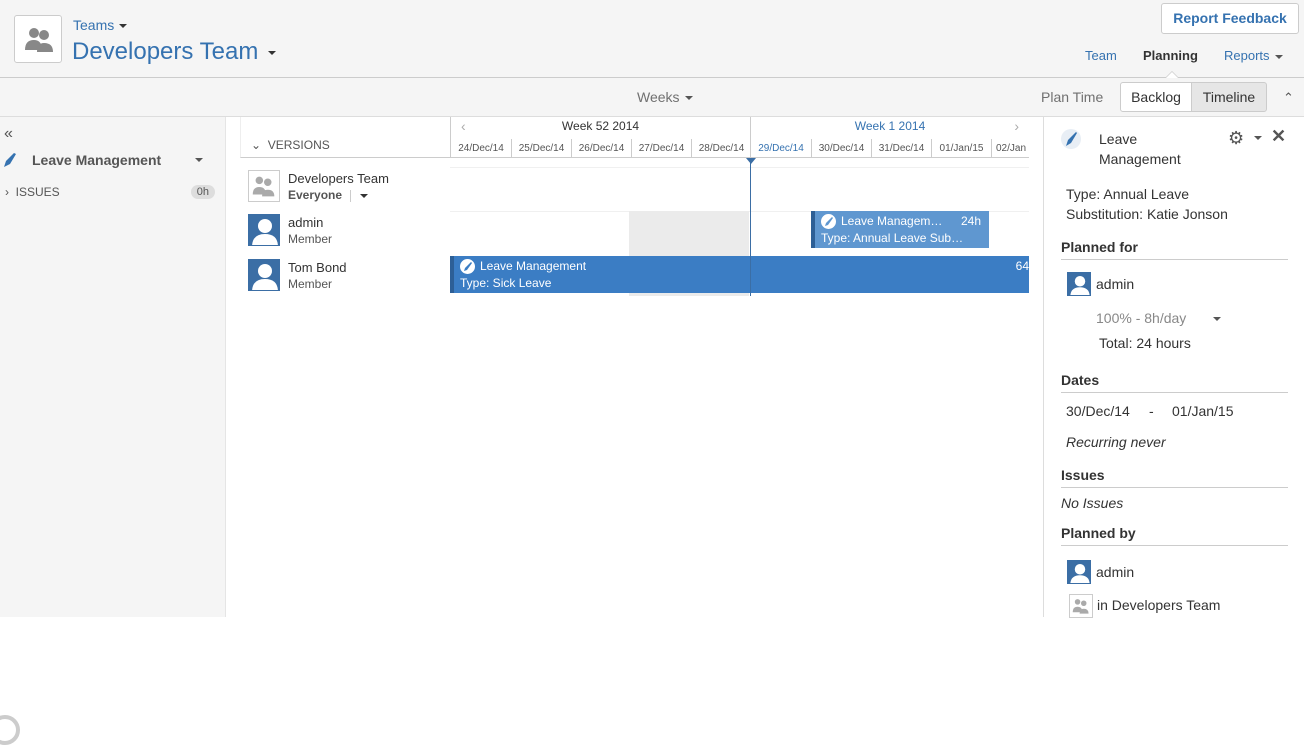 The image size is (1304, 745). What do you see at coordinates (661, 148) in the screenshot?
I see `day-label: 27/Dec/14` at bounding box center [661, 148].